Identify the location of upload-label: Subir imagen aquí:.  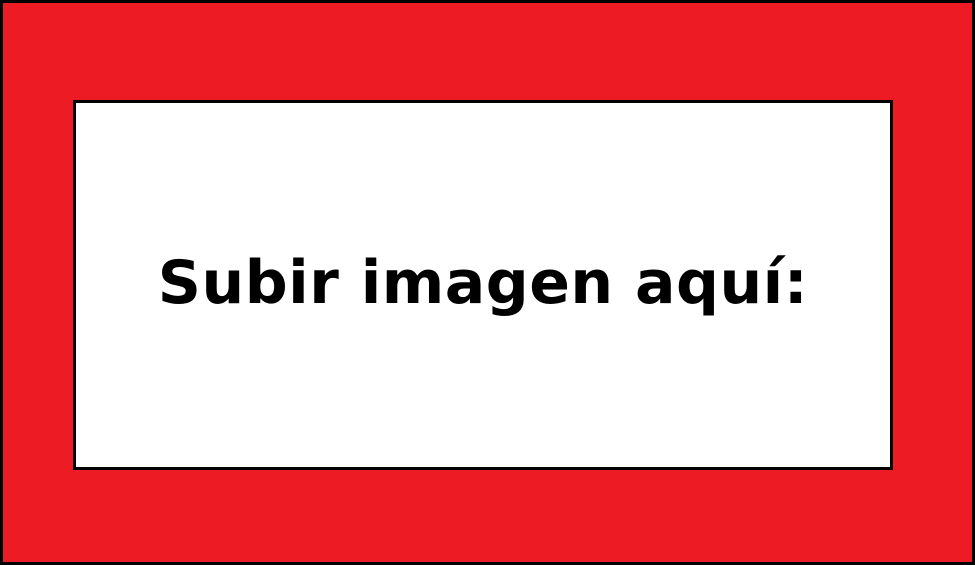
(483, 283).